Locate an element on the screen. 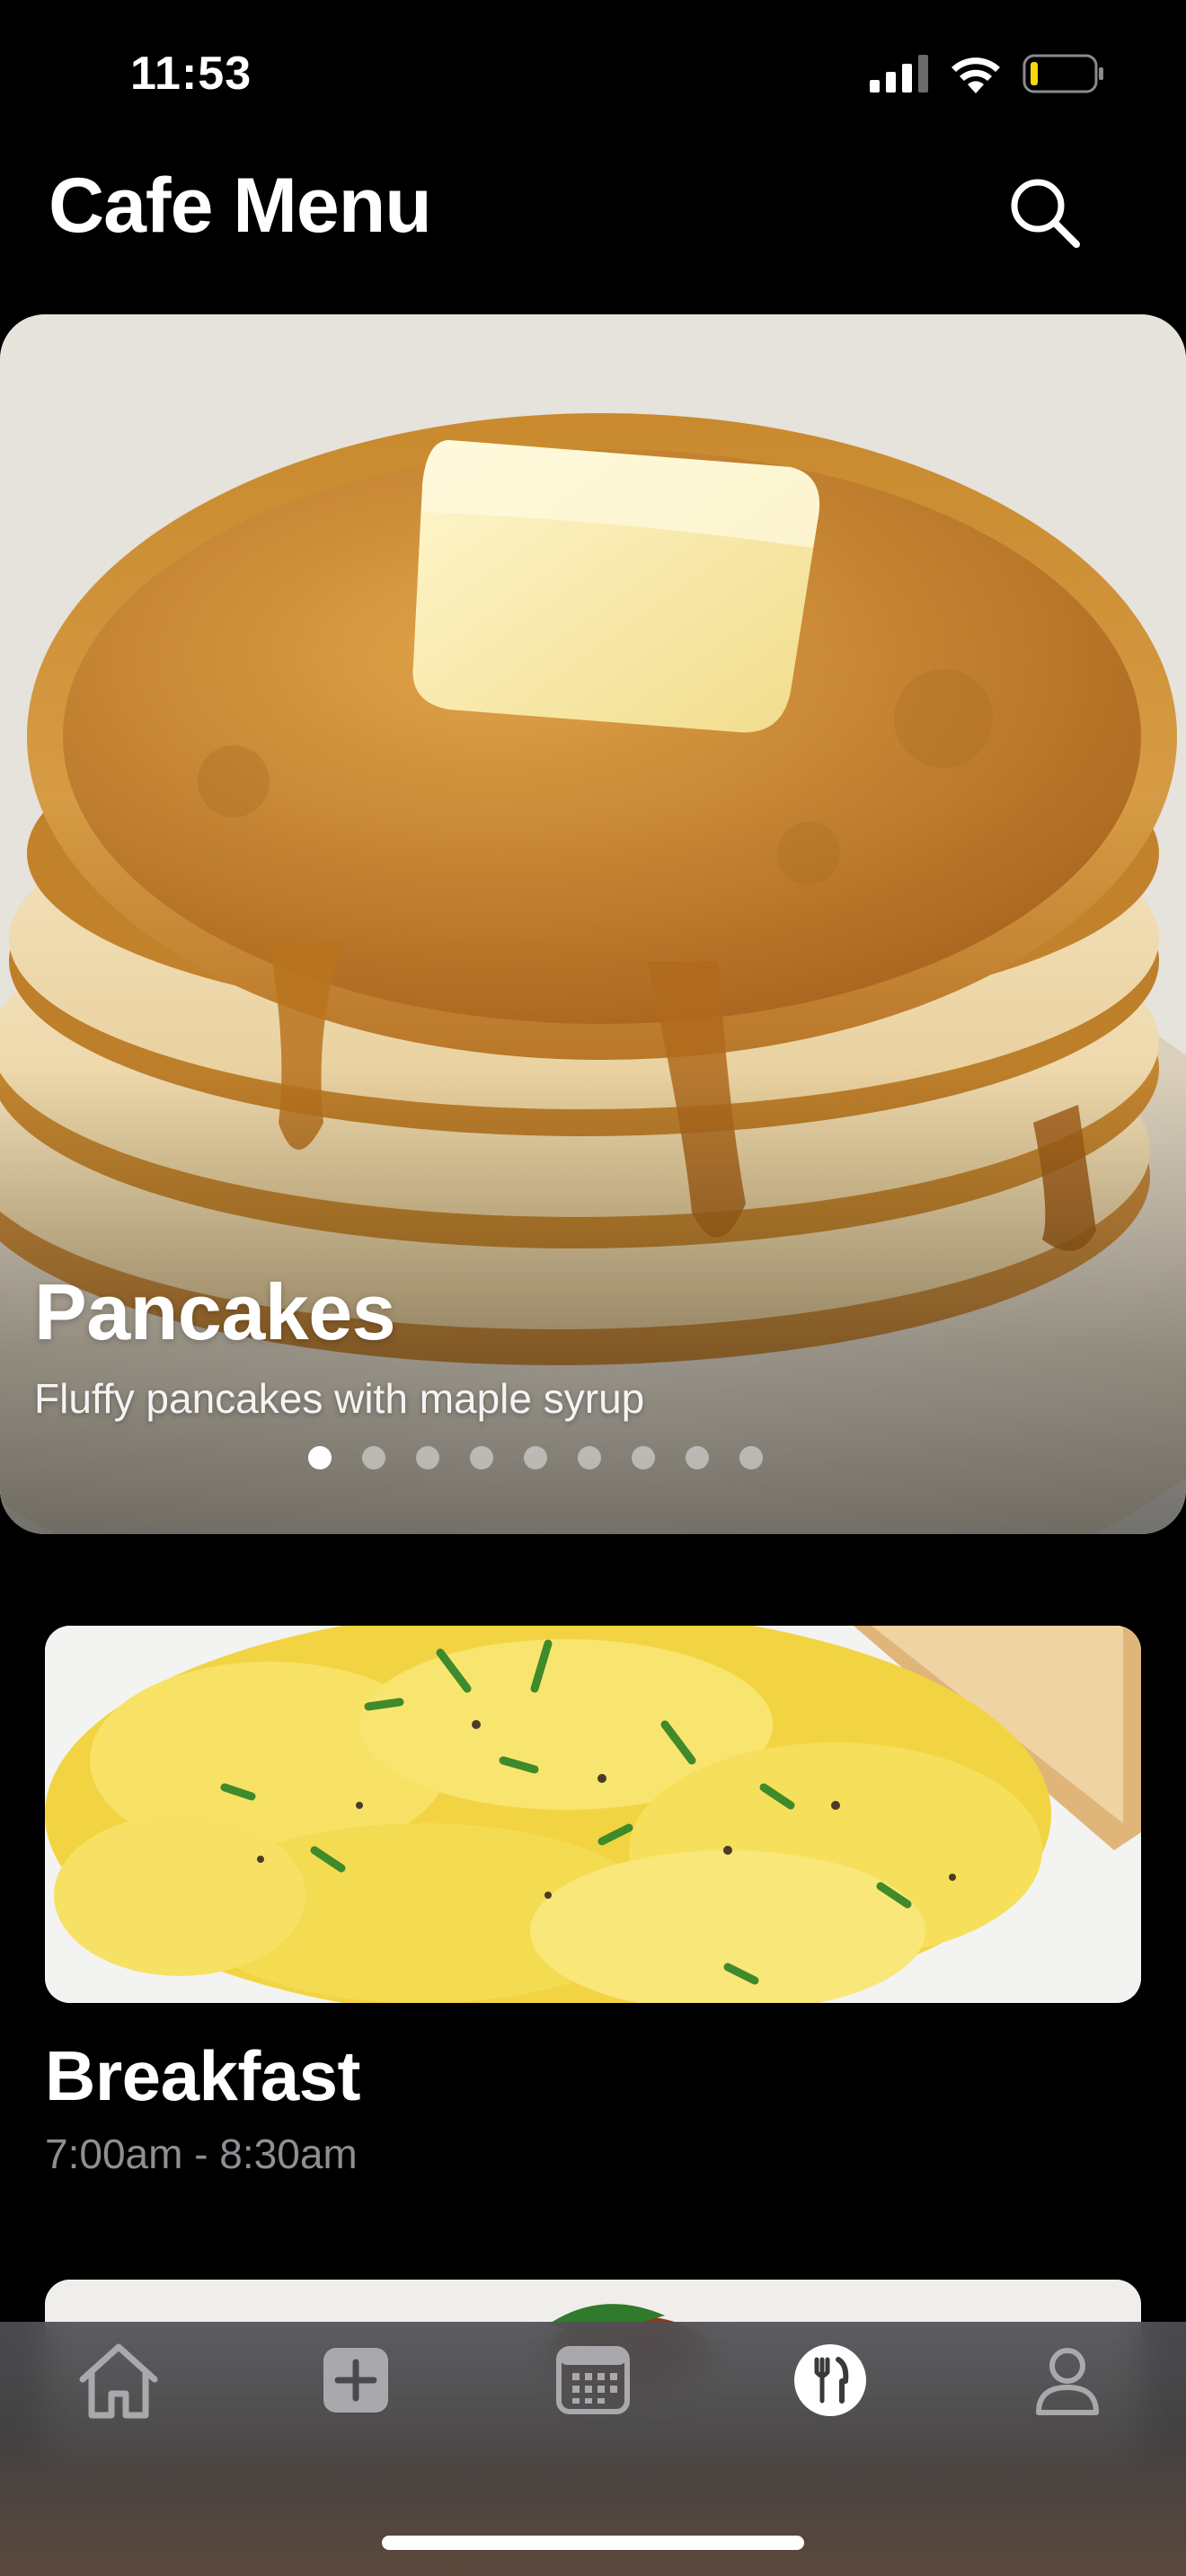 The width and height of the screenshot is (1186, 2576). hero-title: Pancakes is located at coordinates (215, 1311).